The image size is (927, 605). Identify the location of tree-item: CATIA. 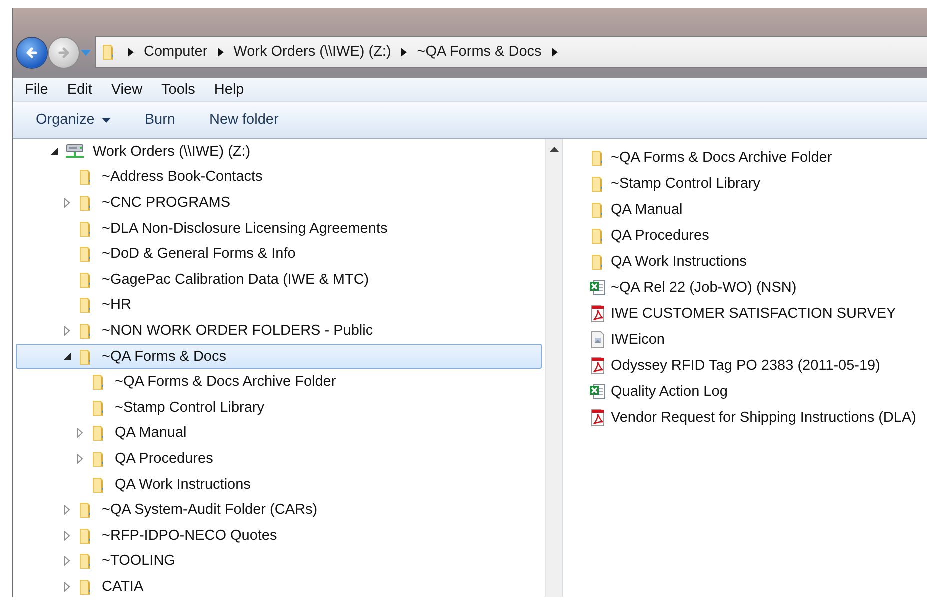
(279, 585).